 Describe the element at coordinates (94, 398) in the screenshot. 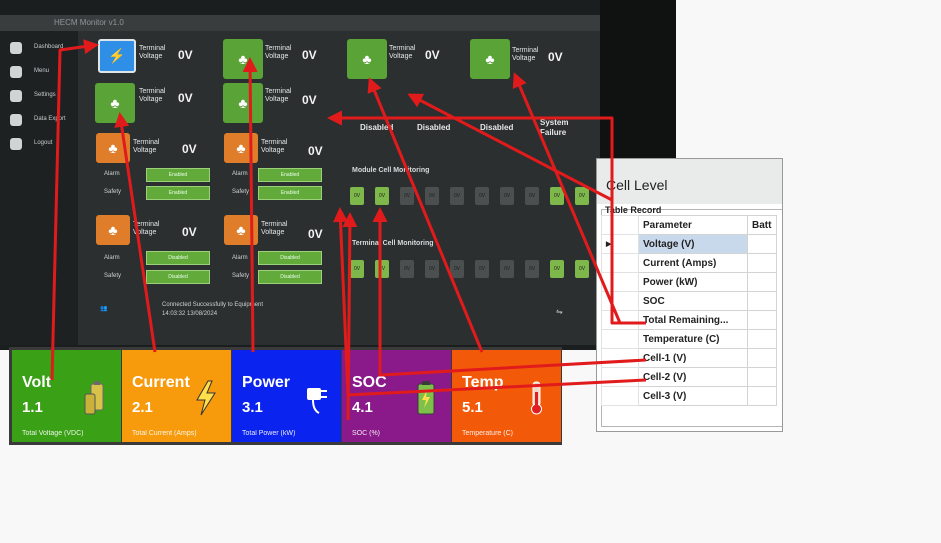

I see `battery-icon` at that location.